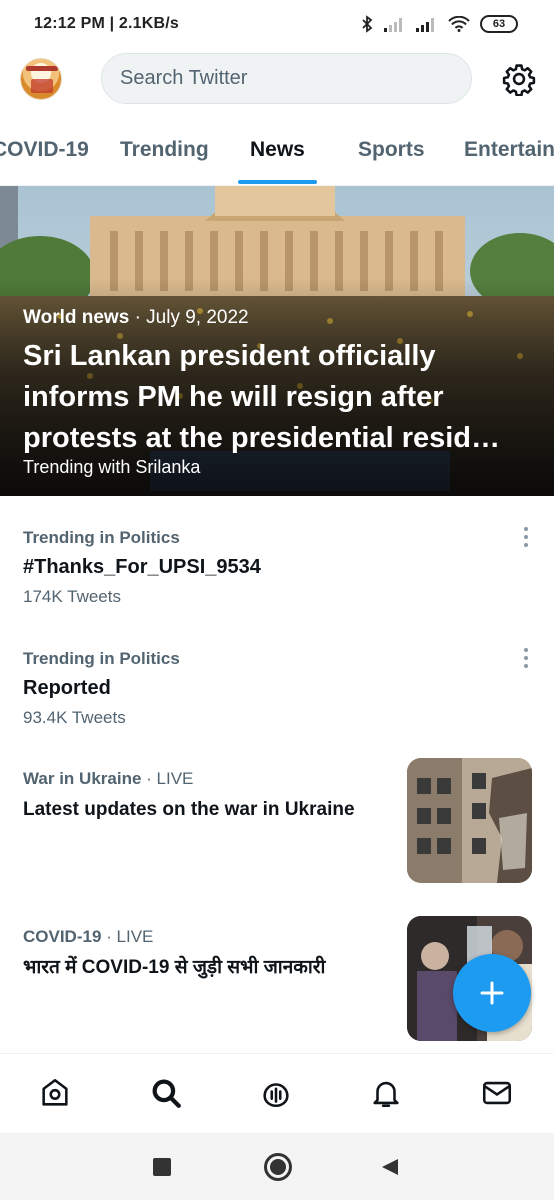 This screenshot has height=1200, width=554. I want to click on tab-entertainment: Entertain, so click(509, 150).